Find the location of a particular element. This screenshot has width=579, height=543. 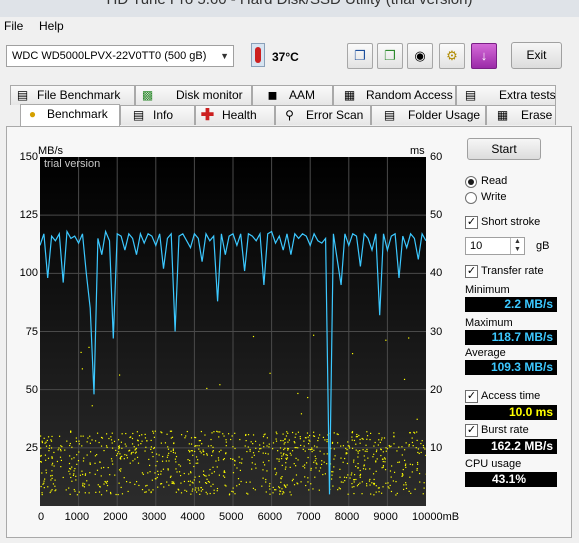

copy-all-button: ❐ is located at coordinates (390, 56).